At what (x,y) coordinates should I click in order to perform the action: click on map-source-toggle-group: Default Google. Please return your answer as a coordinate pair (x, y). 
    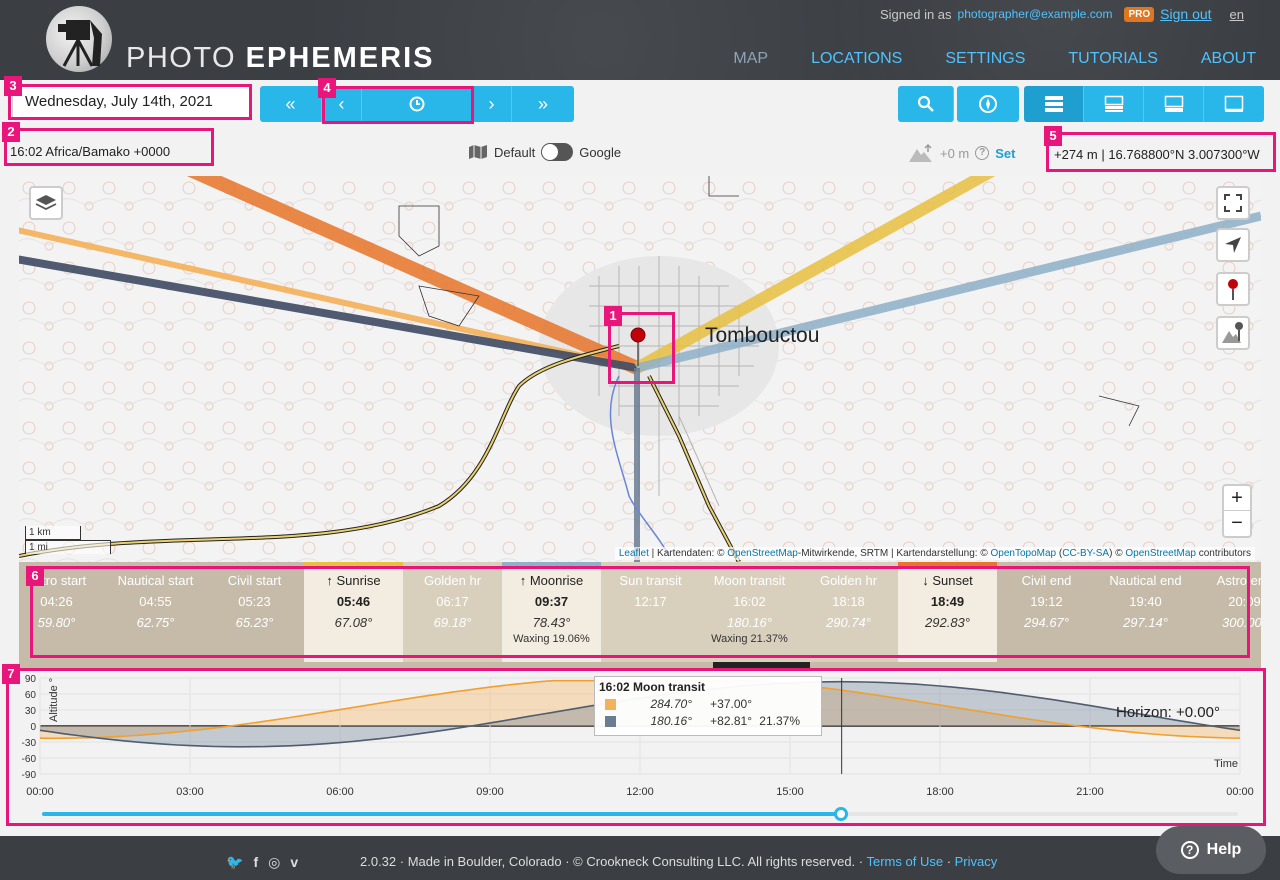
    Looking at the image, I should click on (544, 152).